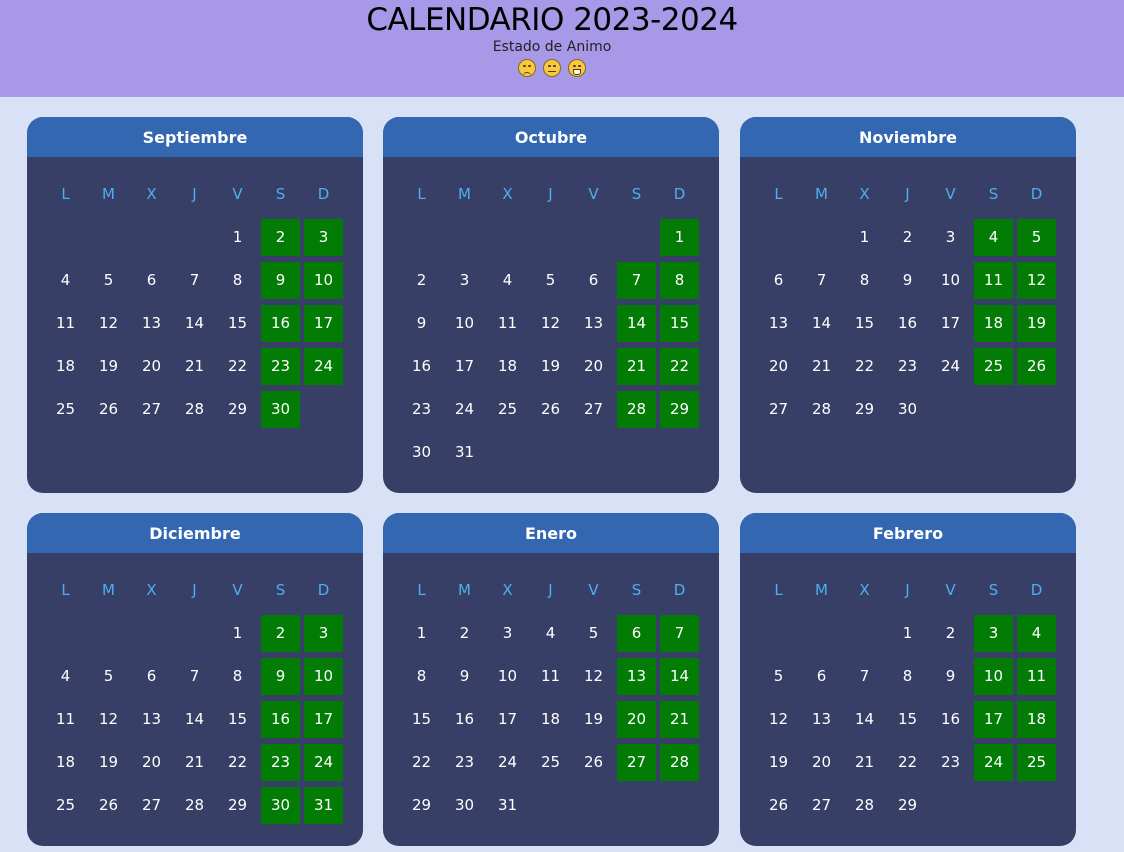  What do you see at coordinates (65, 409) in the screenshot?
I see `day-cell: 25` at bounding box center [65, 409].